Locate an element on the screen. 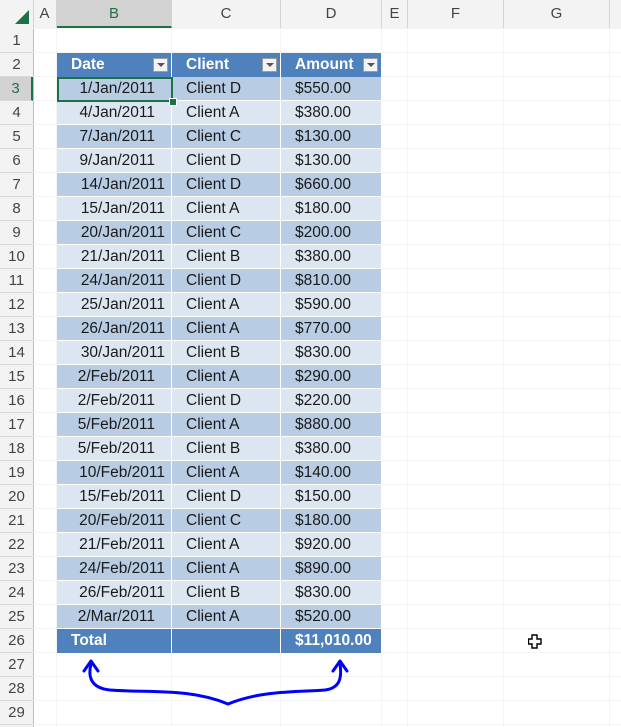 The height and width of the screenshot is (727, 621). date-cell: 2/Mar/2011 is located at coordinates (114, 617).